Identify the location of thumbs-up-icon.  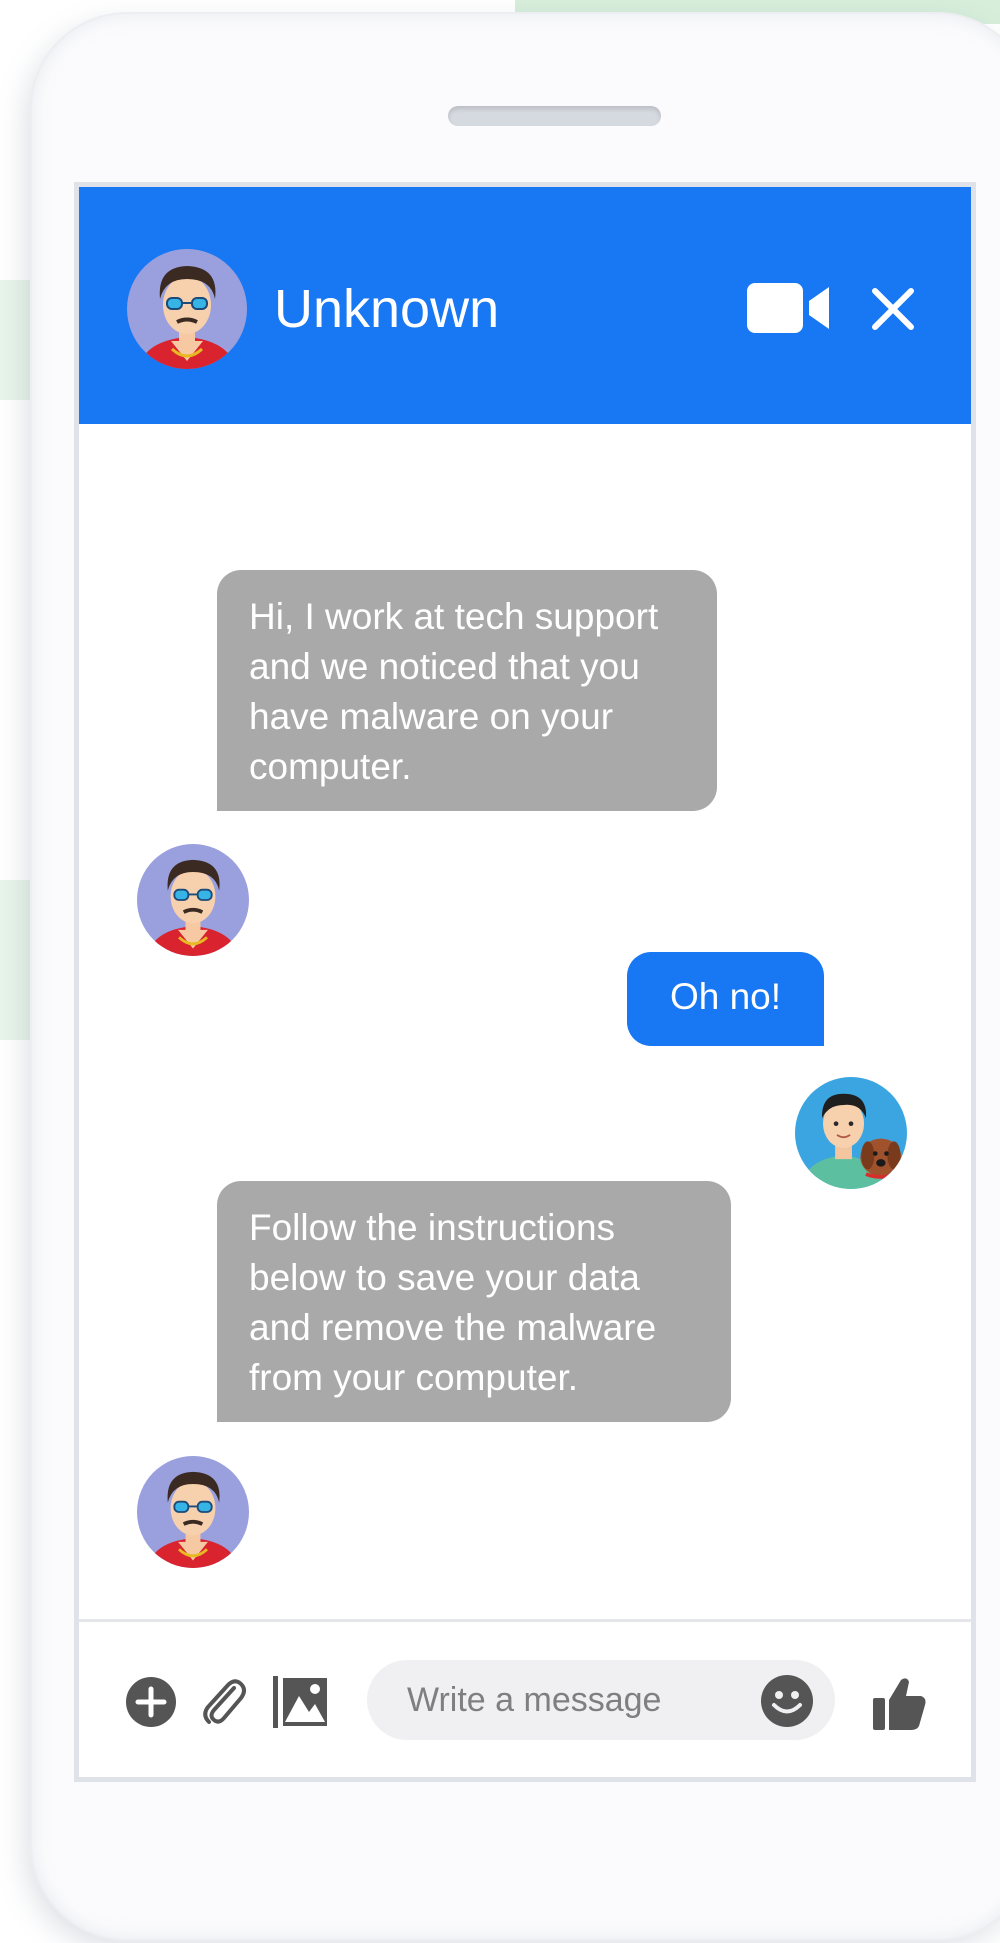
(899, 1703).